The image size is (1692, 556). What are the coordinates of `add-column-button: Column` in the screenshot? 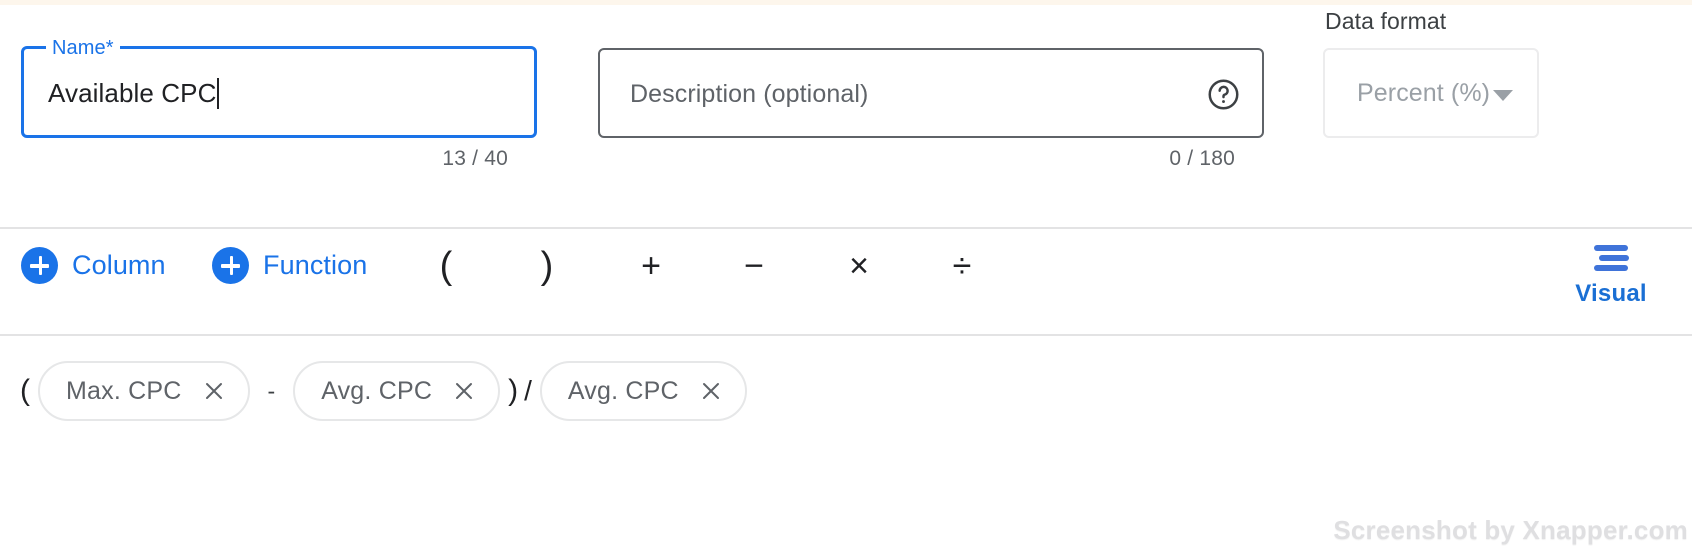 It's located at (93, 265).